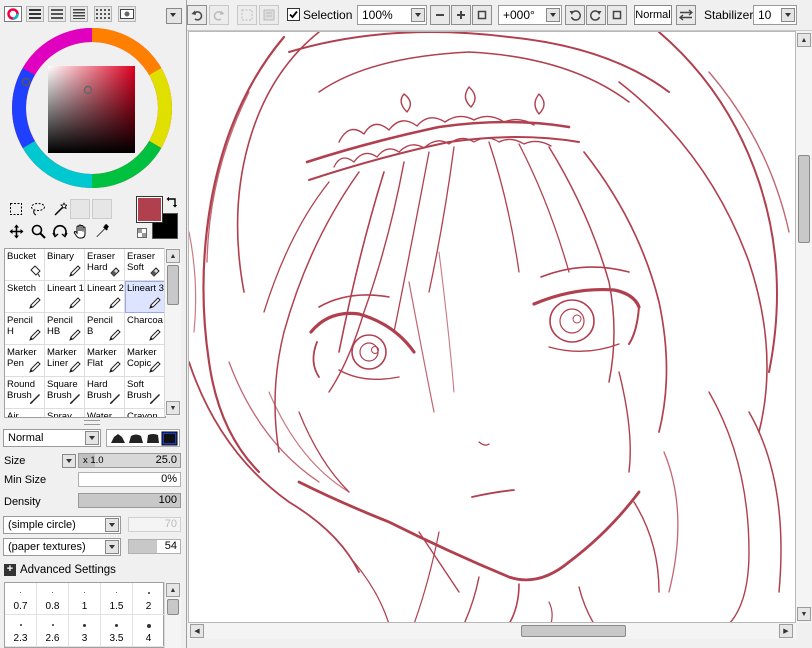 The image size is (812, 648). I want to click on deselect-button, so click(247, 15).